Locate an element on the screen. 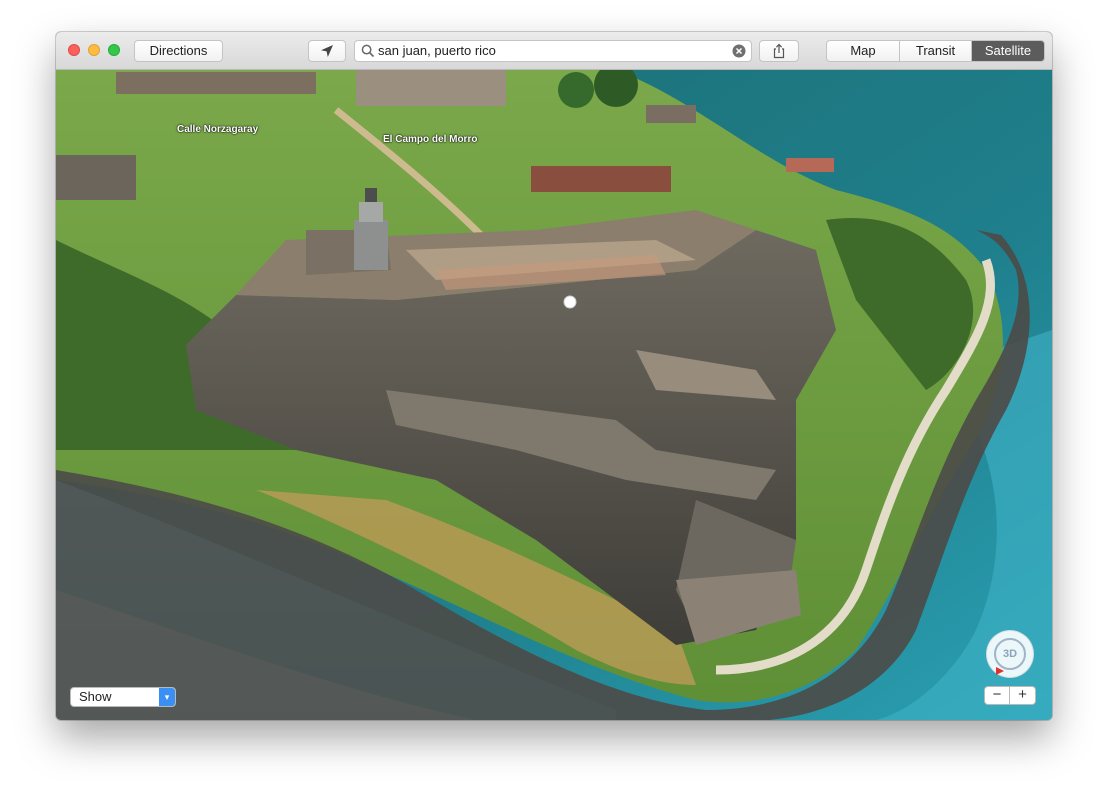  north-indicator-icon is located at coordinates (1000, 671).